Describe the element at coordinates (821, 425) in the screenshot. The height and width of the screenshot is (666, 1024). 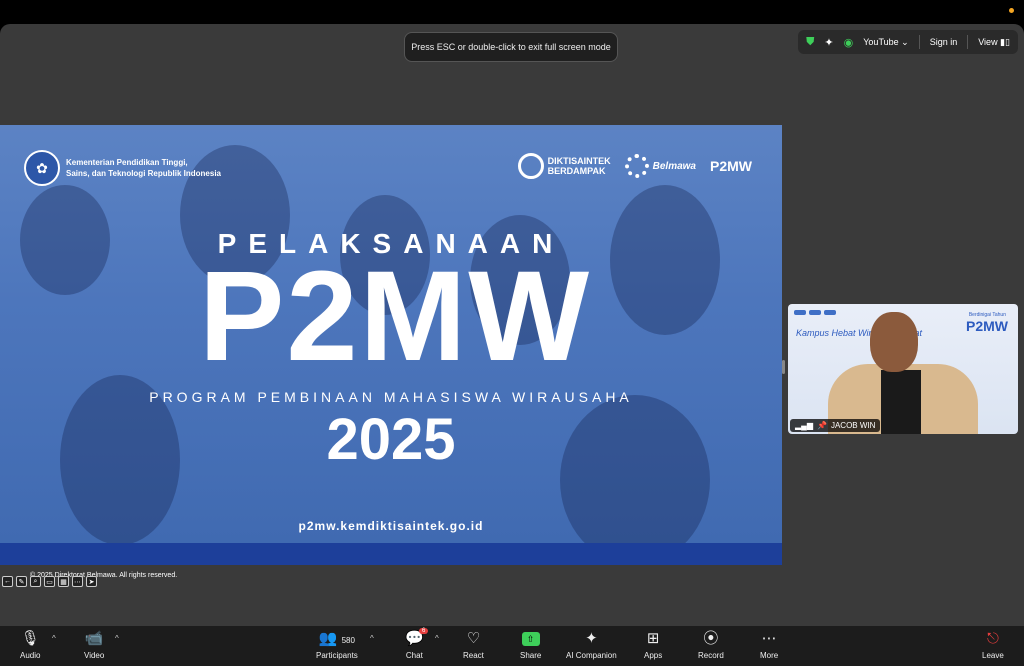
I see `pin-icon: 📌` at that location.